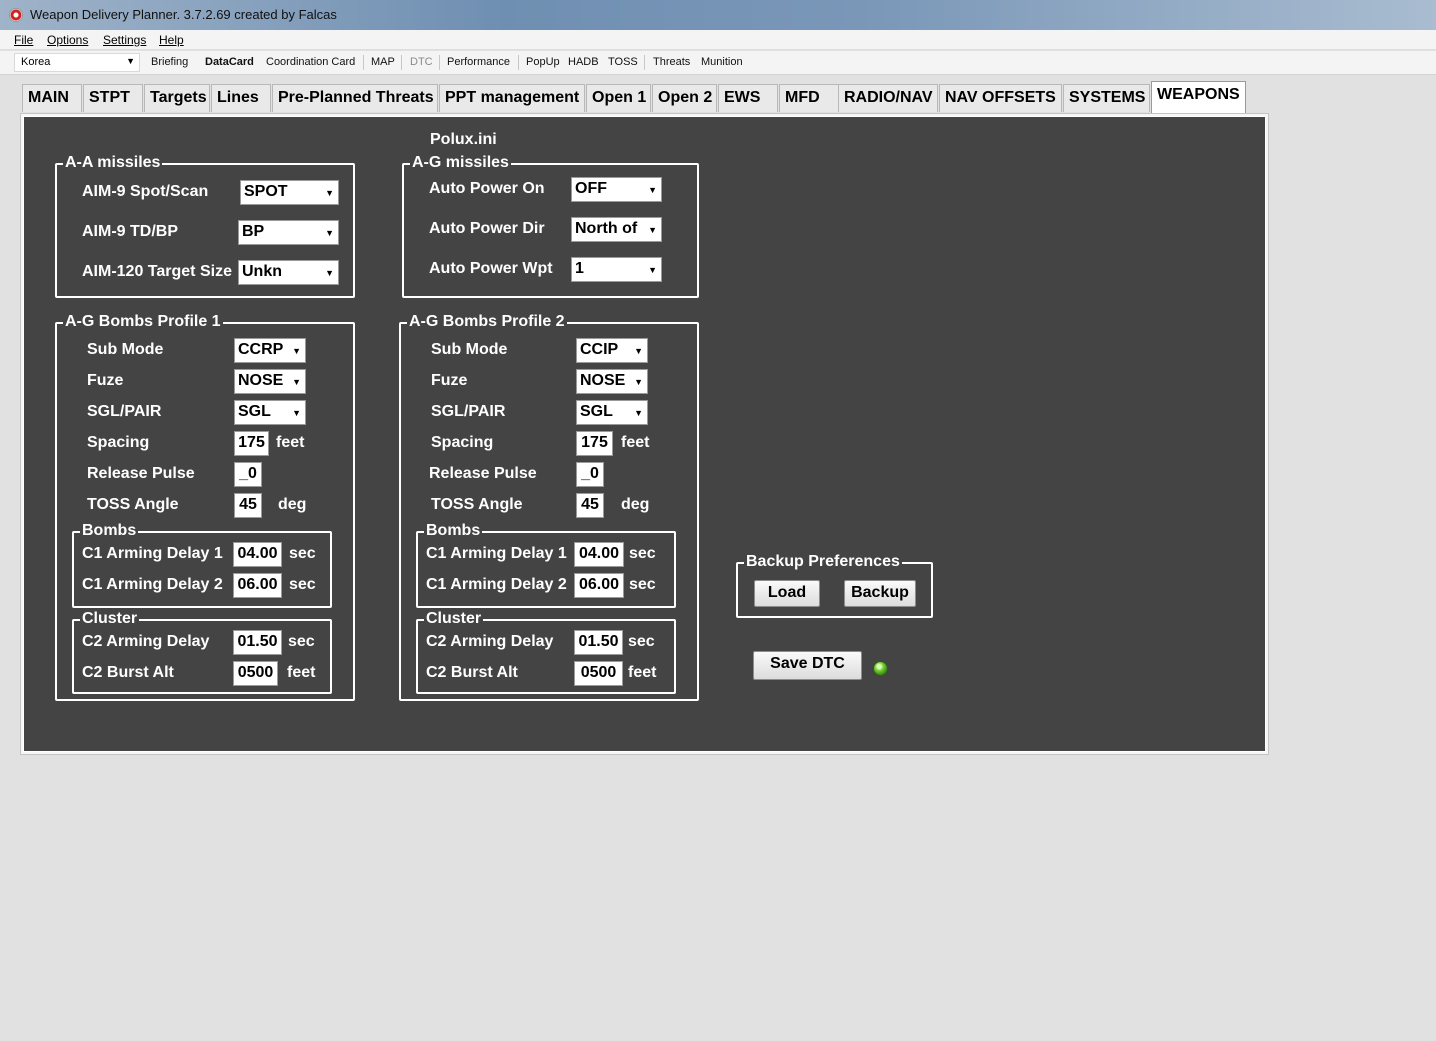 Image resolution: width=1436 pixels, height=1041 pixels. I want to click on tab-mfd: MFD, so click(809, 98).